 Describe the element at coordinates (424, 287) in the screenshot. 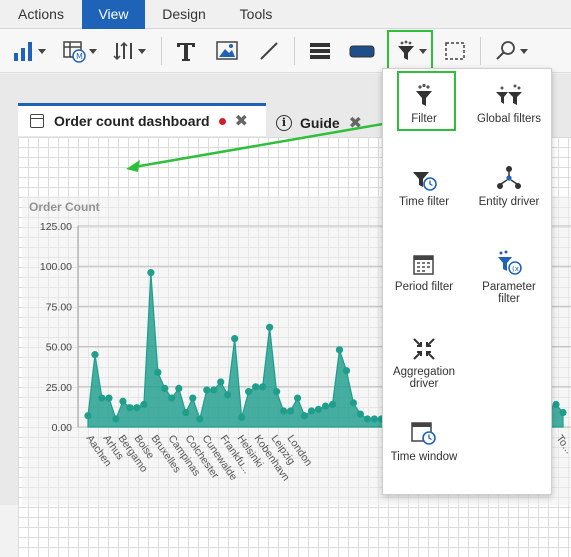

I see `menu-item-label: Period filter` at that location.